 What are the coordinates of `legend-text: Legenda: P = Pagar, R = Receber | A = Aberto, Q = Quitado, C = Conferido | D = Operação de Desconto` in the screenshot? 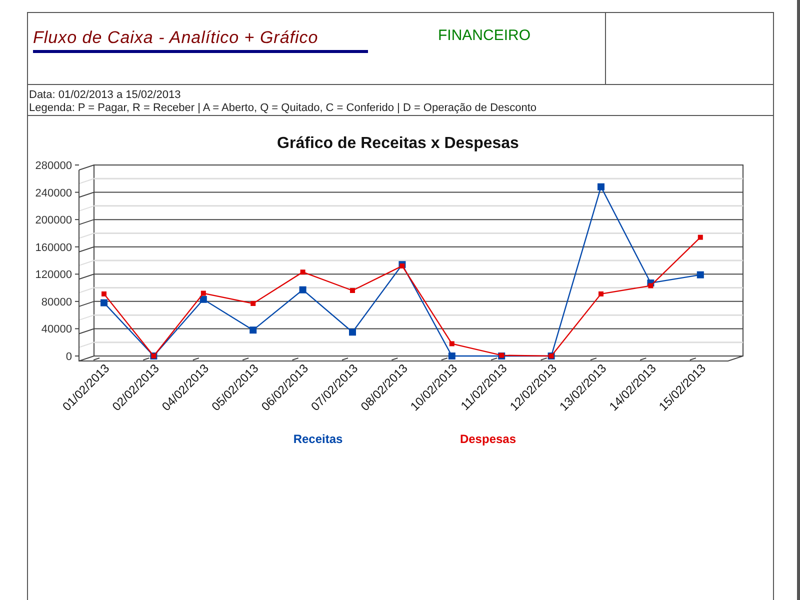 It's located at (283, 108).